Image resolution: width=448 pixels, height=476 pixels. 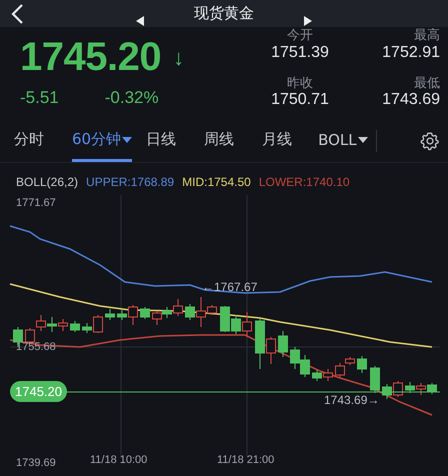 What do you see at coordinates (411, 53) in the screenshot?
I see `stat-value: 1752.91` at bounding box center [411, 53].